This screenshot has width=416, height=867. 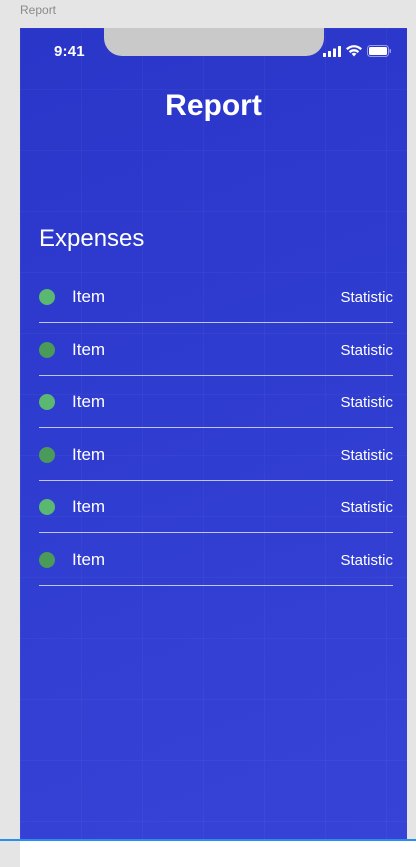 What do you see at coordinates (208, 853) in the screenshot?
I see `canvas-bottom-strip` at bounding box center [208, 853].